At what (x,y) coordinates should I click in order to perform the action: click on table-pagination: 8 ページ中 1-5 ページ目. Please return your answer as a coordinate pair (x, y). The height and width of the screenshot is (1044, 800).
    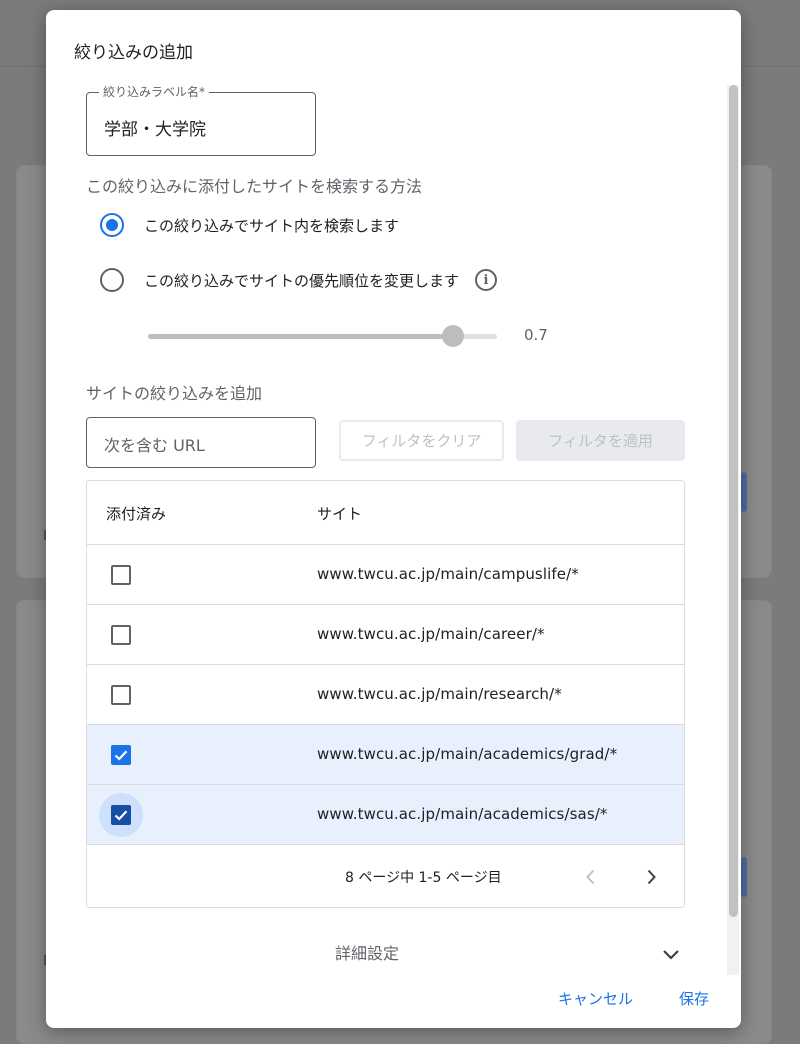
    Looking at the image, I should click on (385, 876).